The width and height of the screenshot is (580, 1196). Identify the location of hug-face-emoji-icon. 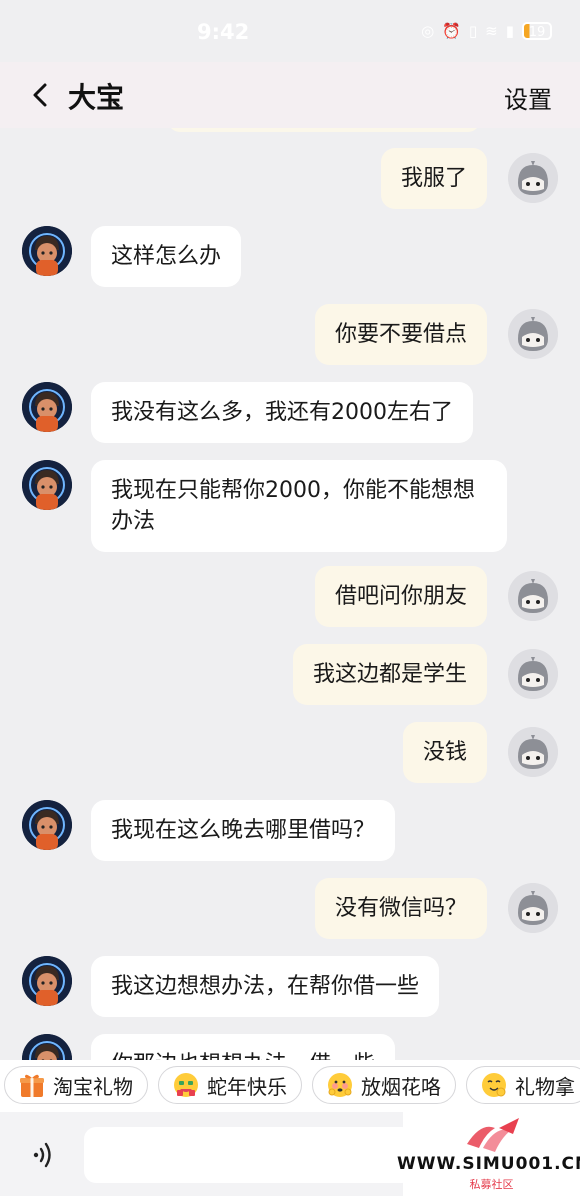
(494, 1085).